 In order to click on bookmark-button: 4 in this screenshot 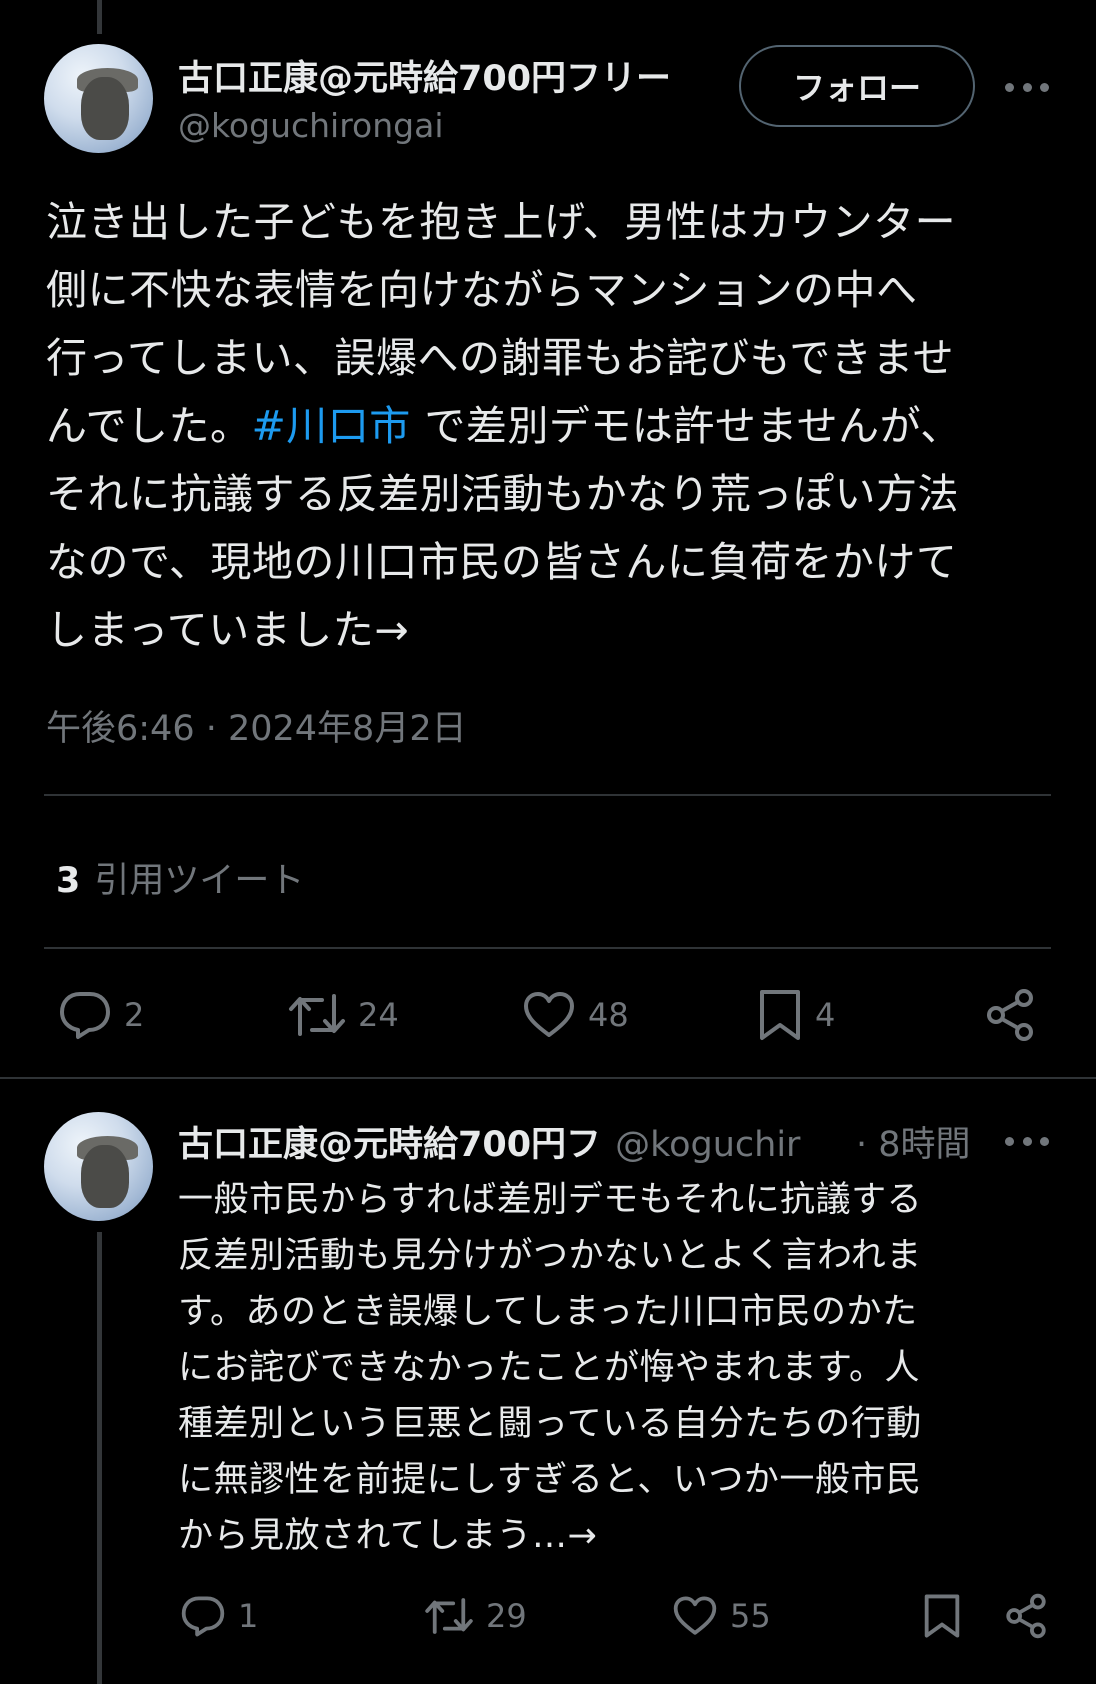, I will do `click(796, 1015)`.